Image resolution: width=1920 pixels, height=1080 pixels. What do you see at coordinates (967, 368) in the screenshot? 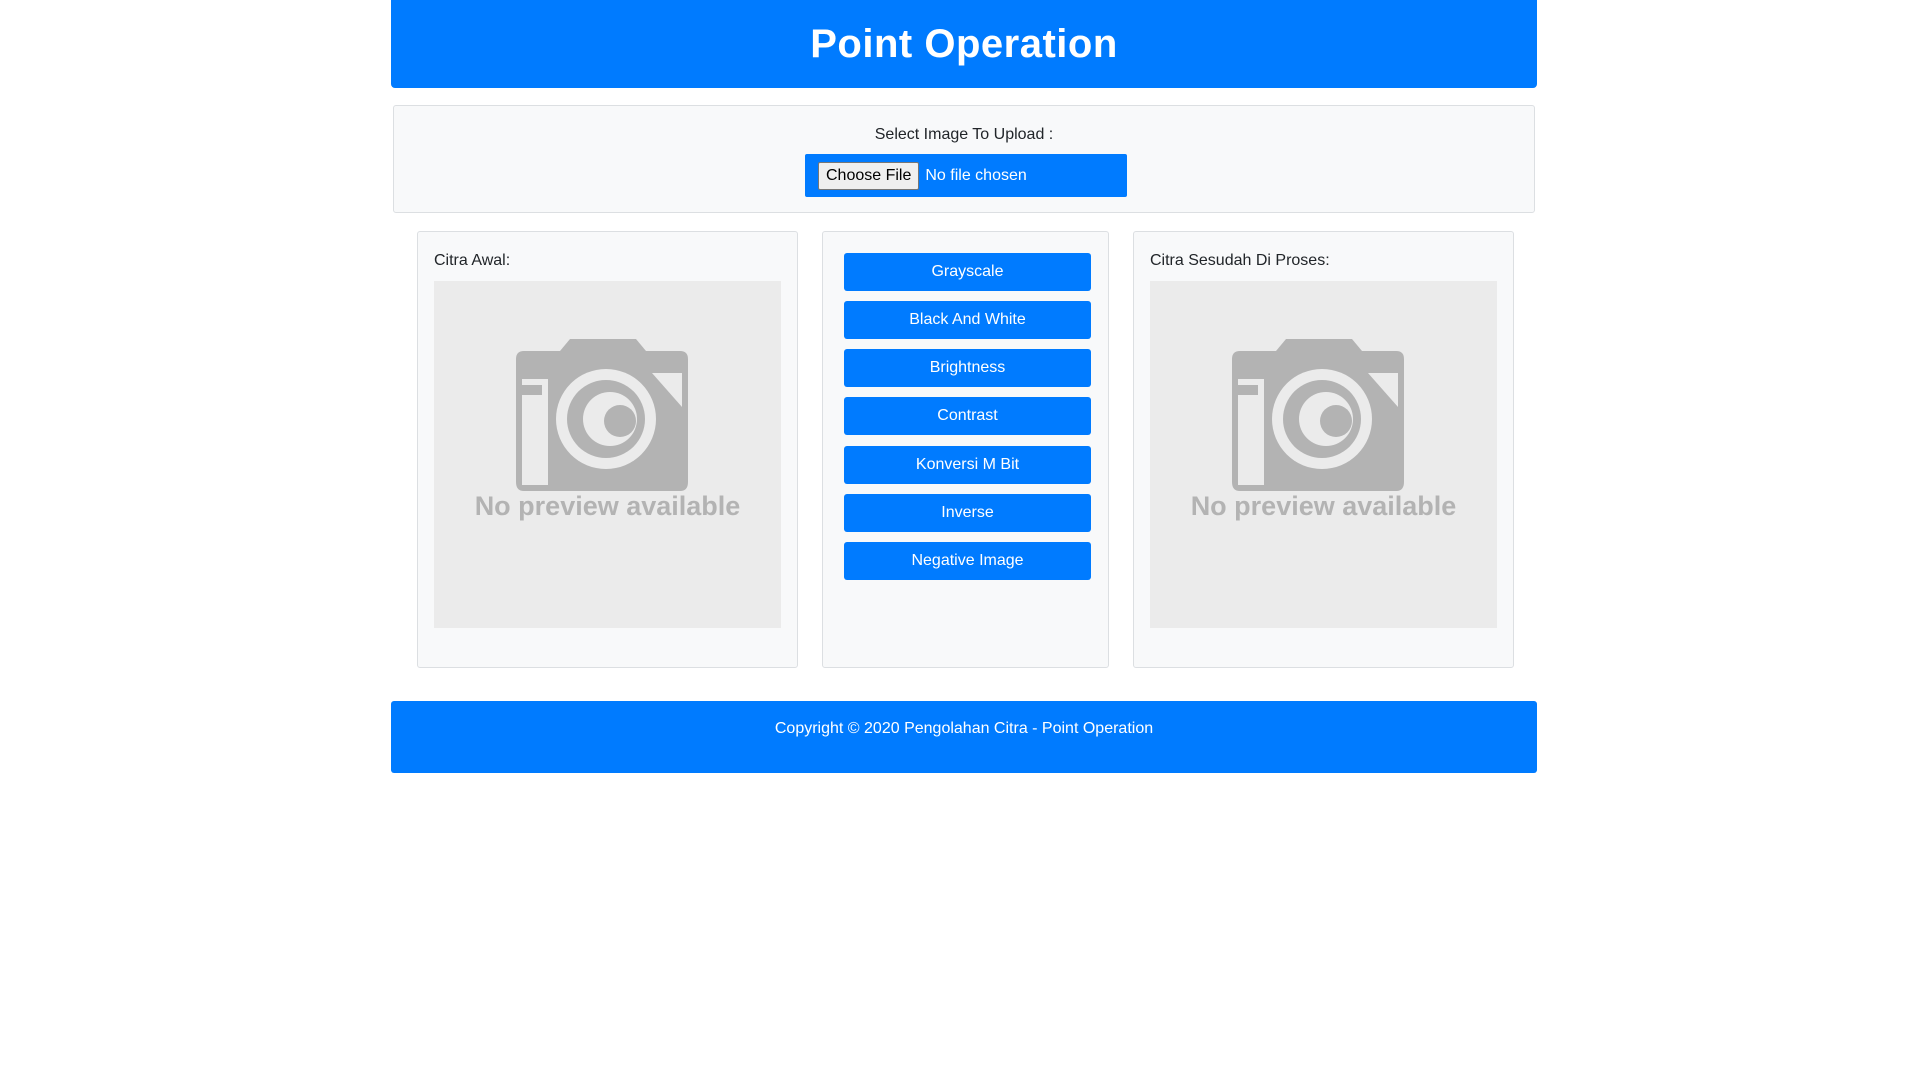
I see `brightness-button: Brightness` at bounding box center [967, 368].